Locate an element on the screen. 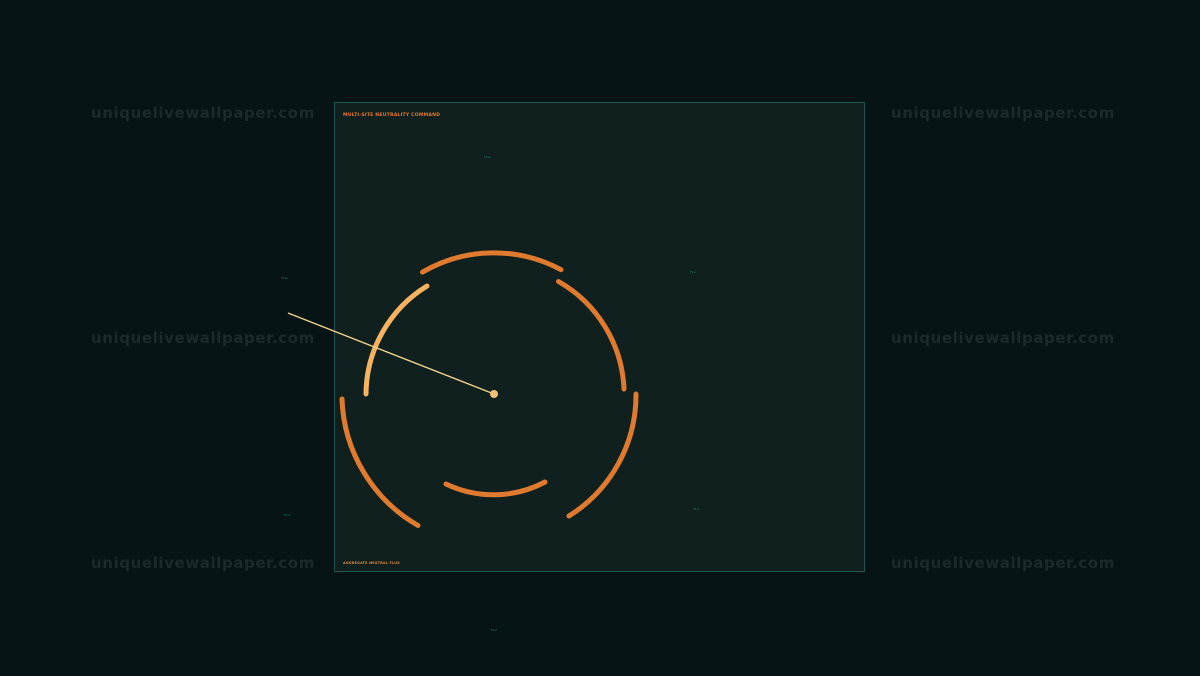  gauge-ring-segment-top is located at coordinates (492, 262).